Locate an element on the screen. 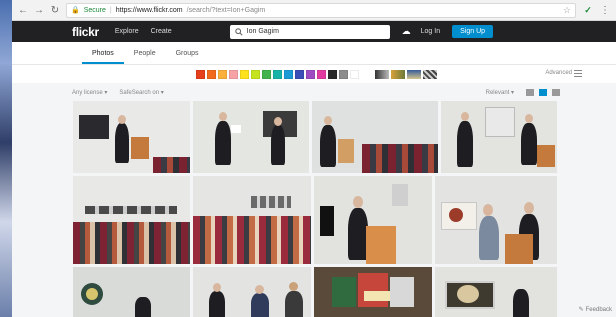  signup-button: Sign Up is located at coordinates (473, 31).